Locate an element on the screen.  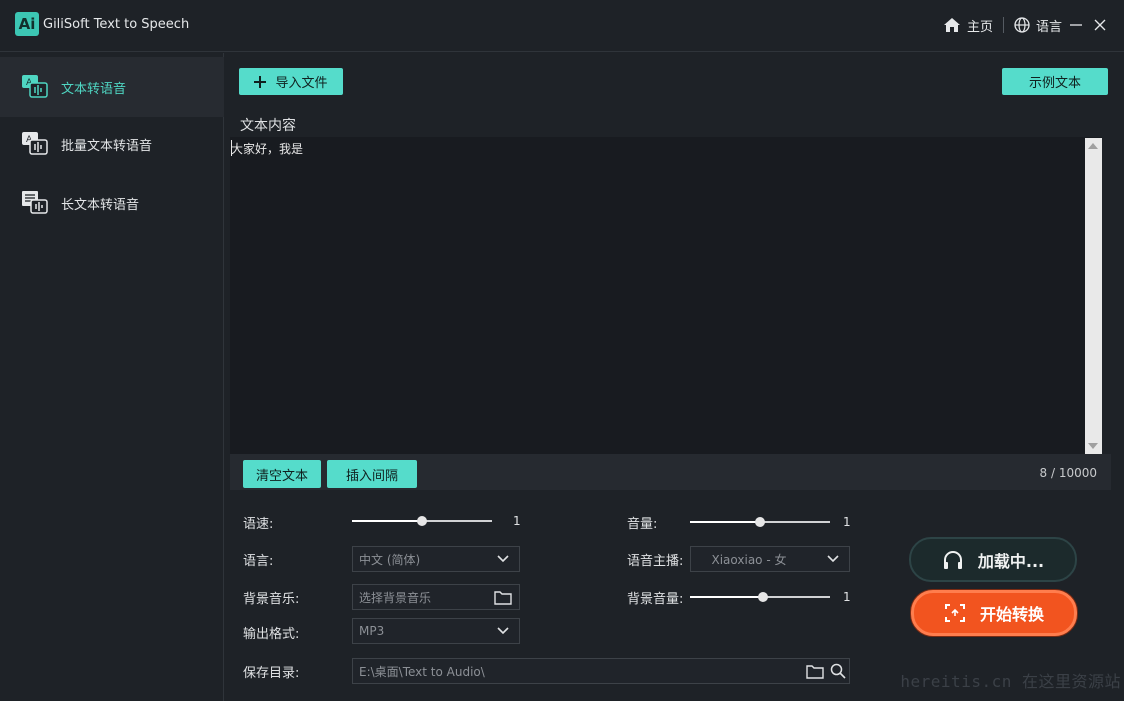
language-button: 语言 is located at coordinates (1038, 25).